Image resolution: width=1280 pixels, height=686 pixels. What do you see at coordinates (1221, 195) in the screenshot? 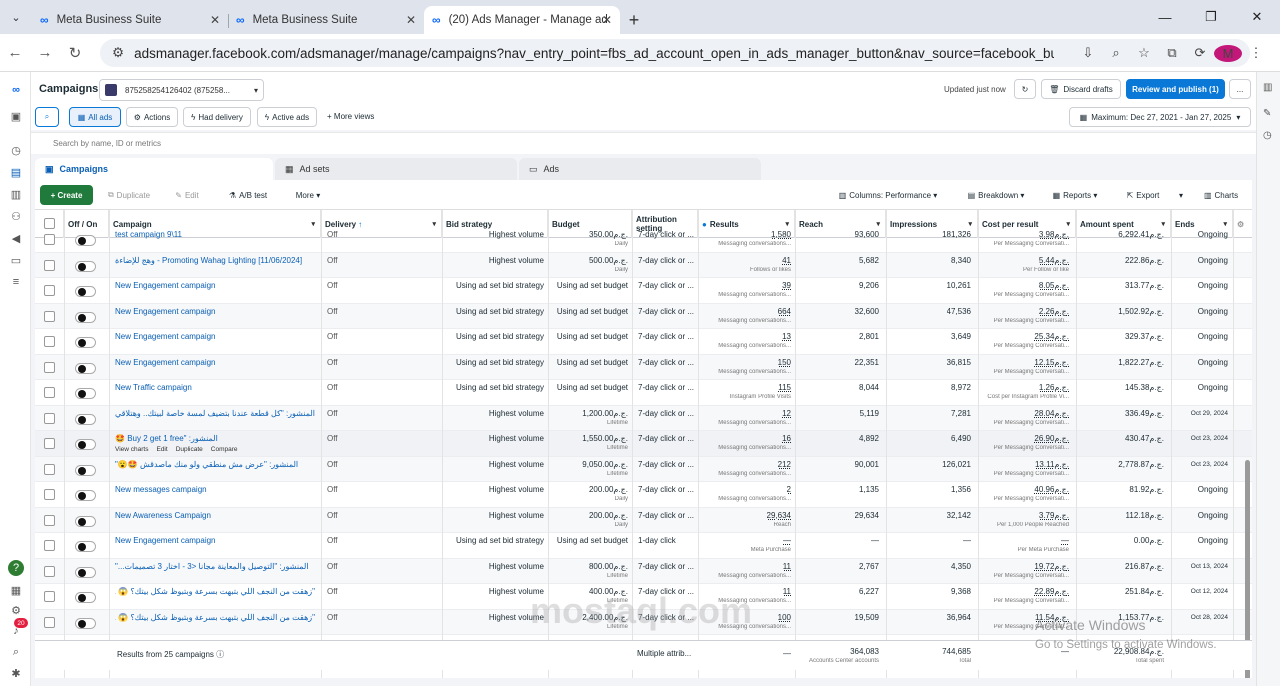
I see `charts-button: ▥ Charts` at bounding box center [1221, 195].